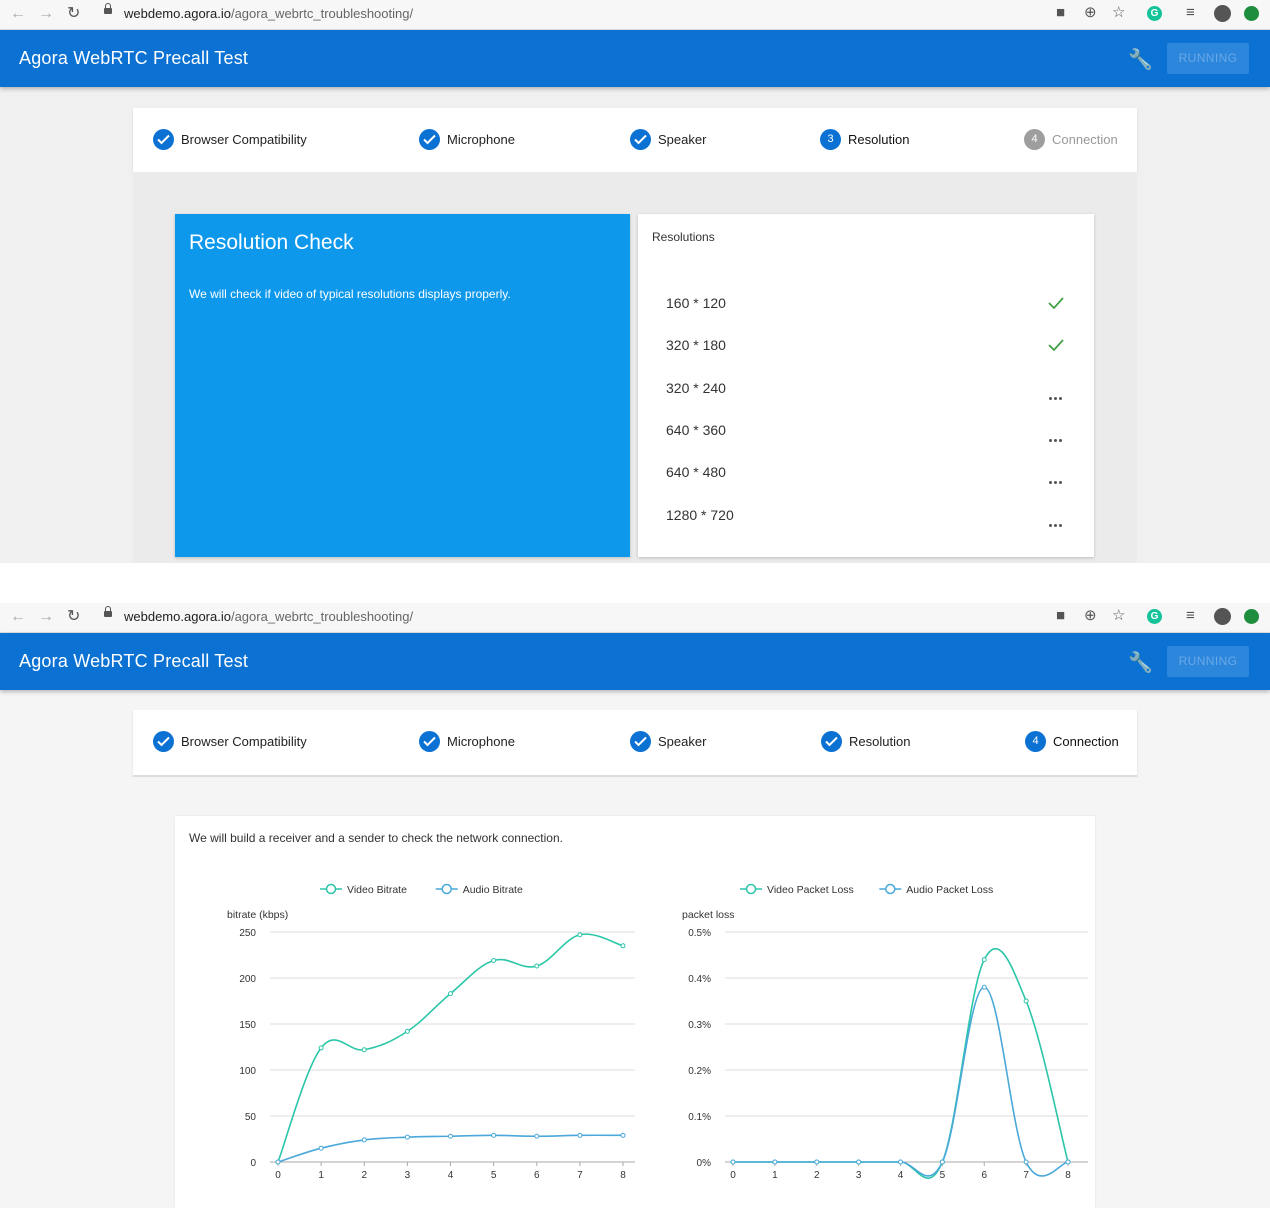 The width and height of the screenshot is (1270, 1208). Describe the element at coordinates (377, 890) in the screenshot. I see `legend-label: Video Bitrate` at that location.